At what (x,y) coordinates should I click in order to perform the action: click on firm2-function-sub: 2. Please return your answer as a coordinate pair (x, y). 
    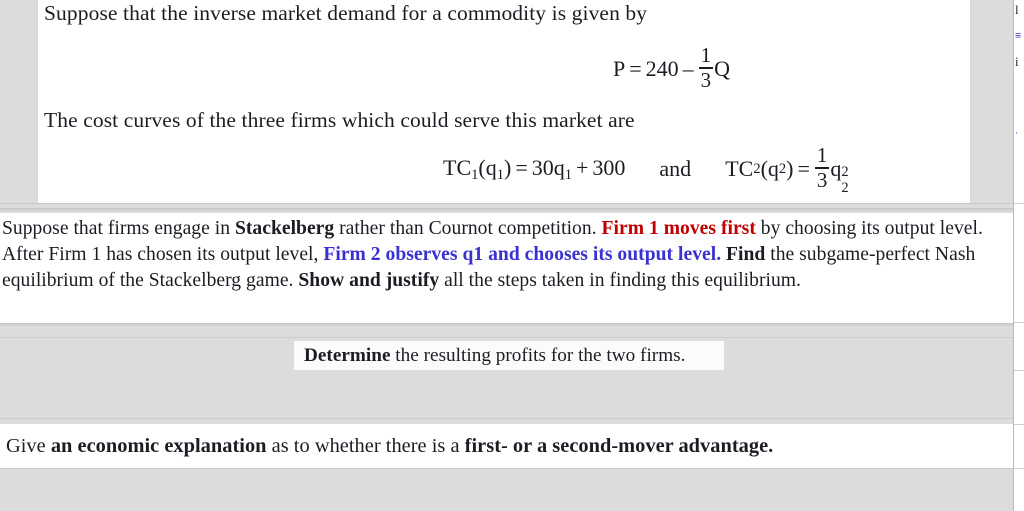
    Looking at the image, I should click on (757, 168).